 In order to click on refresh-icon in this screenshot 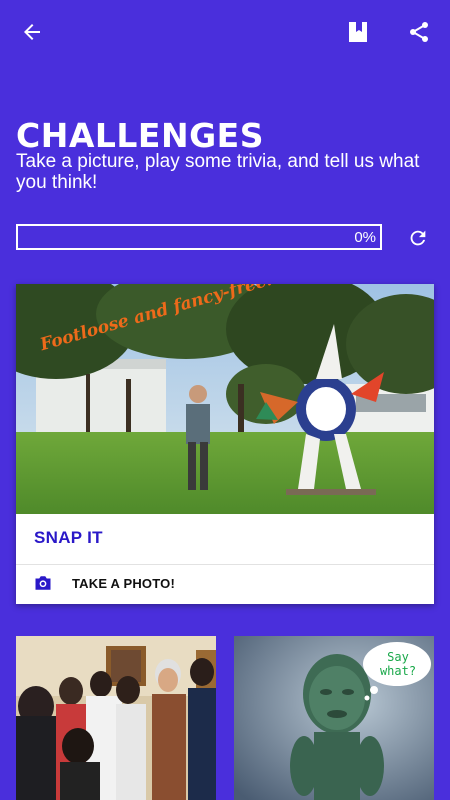, I will do `click(418, 238)`.